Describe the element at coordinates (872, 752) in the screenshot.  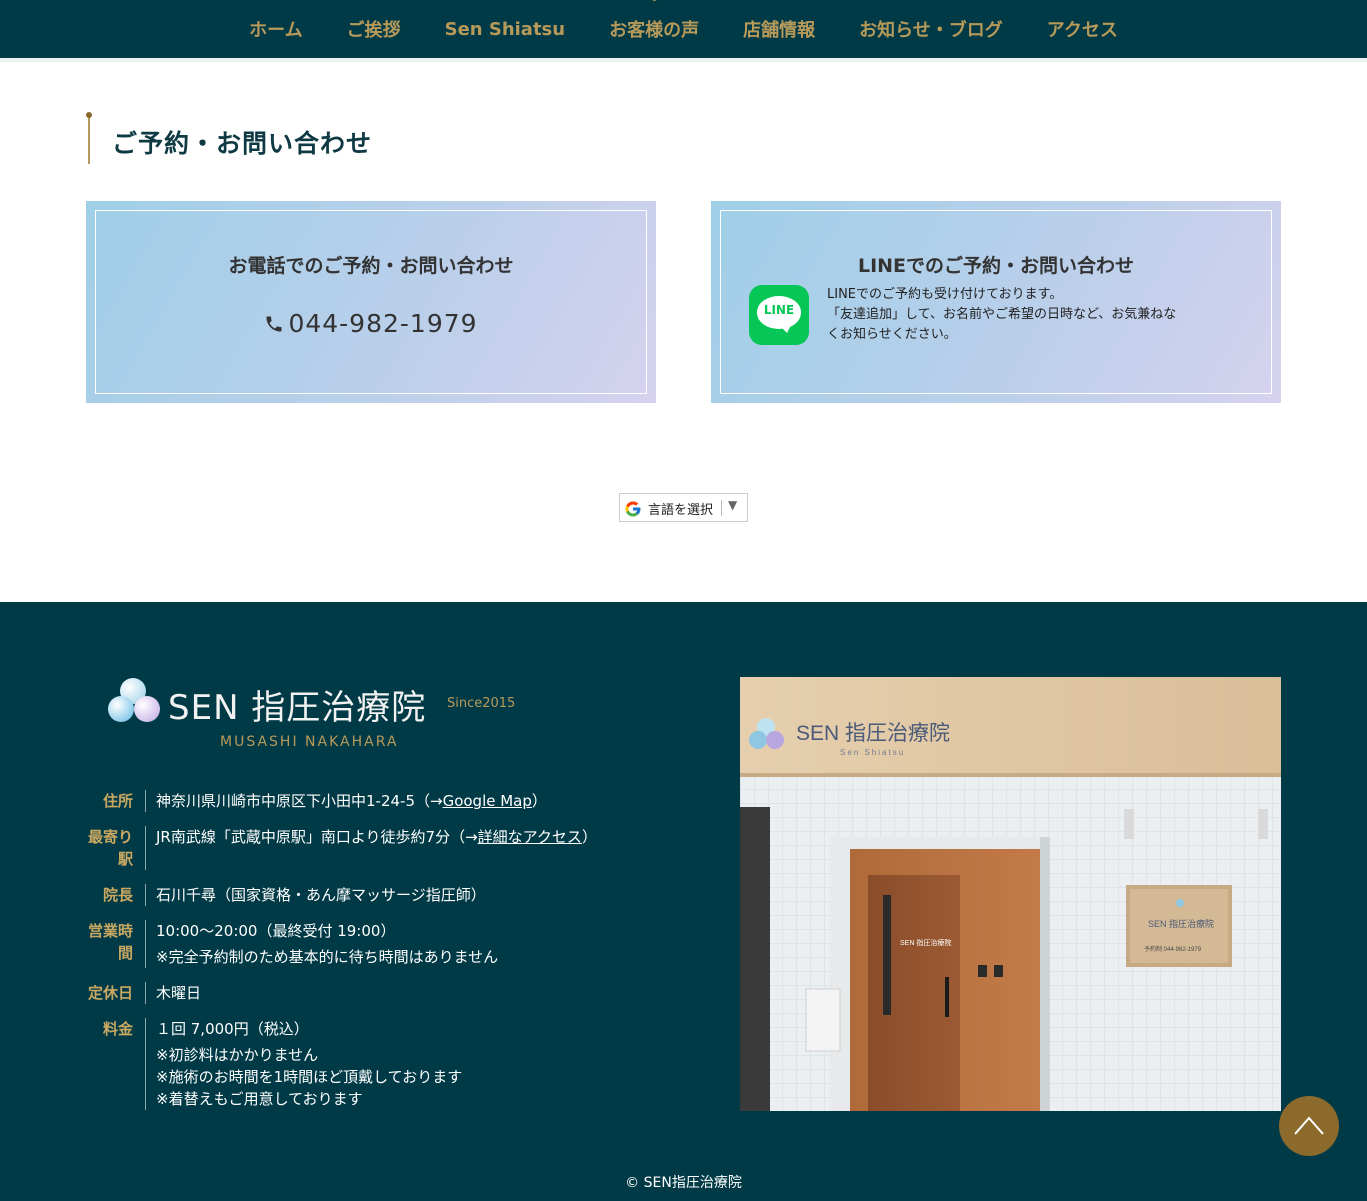
I see `photo-sign-subtext: Sen Shiatsu` at that location.